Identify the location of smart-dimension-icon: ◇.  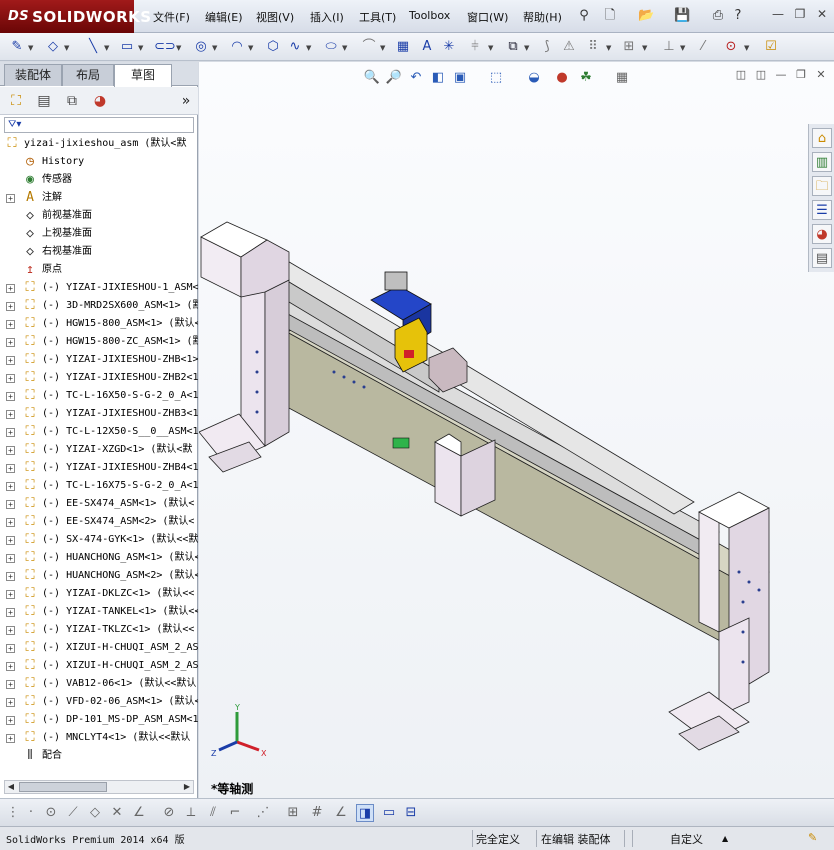
(53, 47).